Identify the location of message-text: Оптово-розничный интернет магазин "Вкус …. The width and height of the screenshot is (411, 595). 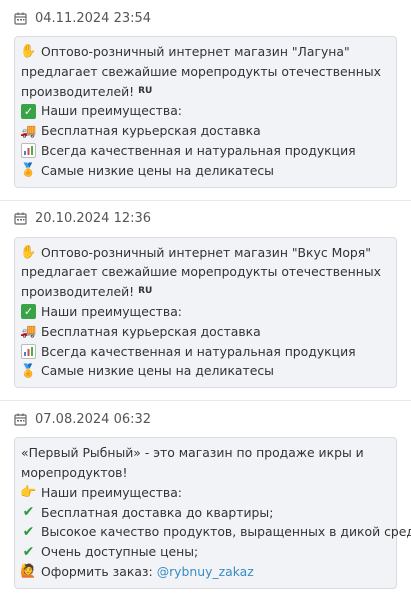
(206, 252).